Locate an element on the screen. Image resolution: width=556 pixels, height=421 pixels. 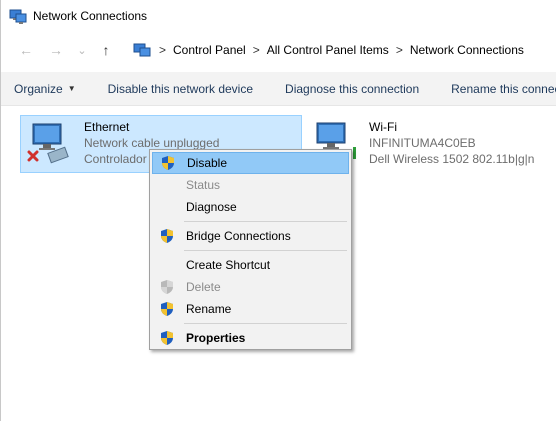
menu-item-label: Create Shortcut is located at coordinates (228, 265).